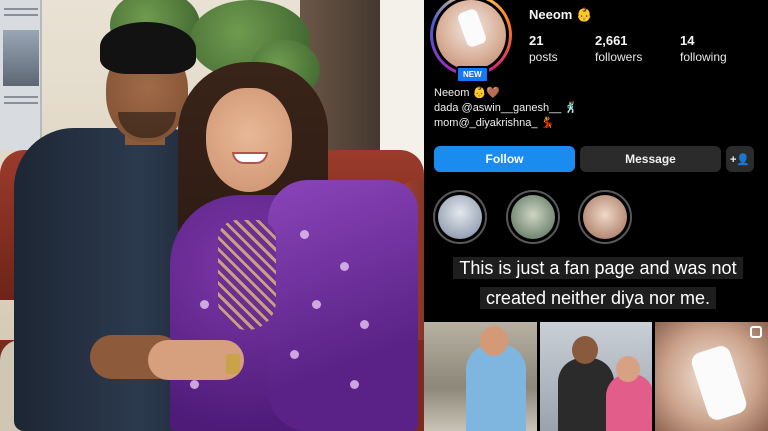 The height and width of the screenshot is (431, 768). I want to click on caption-line: This is just a fan page and was not, so click(598, 268).